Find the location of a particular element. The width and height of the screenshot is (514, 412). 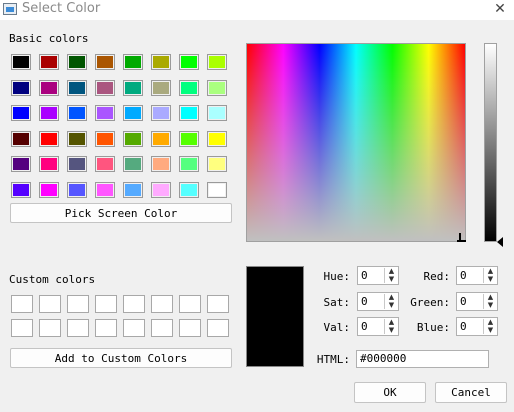

val-value: 0 is located at coordinates (364, 326).